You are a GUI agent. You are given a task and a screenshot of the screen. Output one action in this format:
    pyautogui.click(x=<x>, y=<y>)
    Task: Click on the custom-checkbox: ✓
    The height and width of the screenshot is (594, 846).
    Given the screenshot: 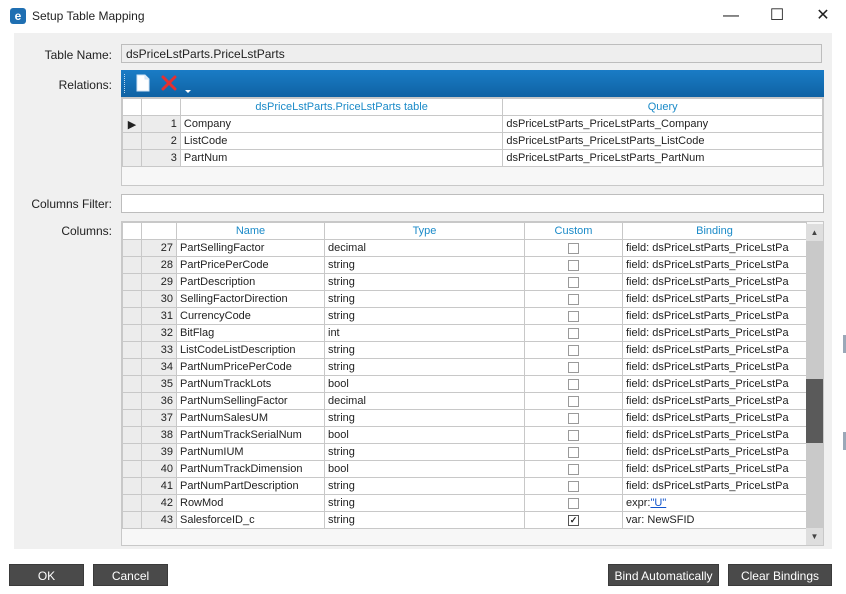 What is the action you would take?
    pyautogui.click(x=573, y=520)
    